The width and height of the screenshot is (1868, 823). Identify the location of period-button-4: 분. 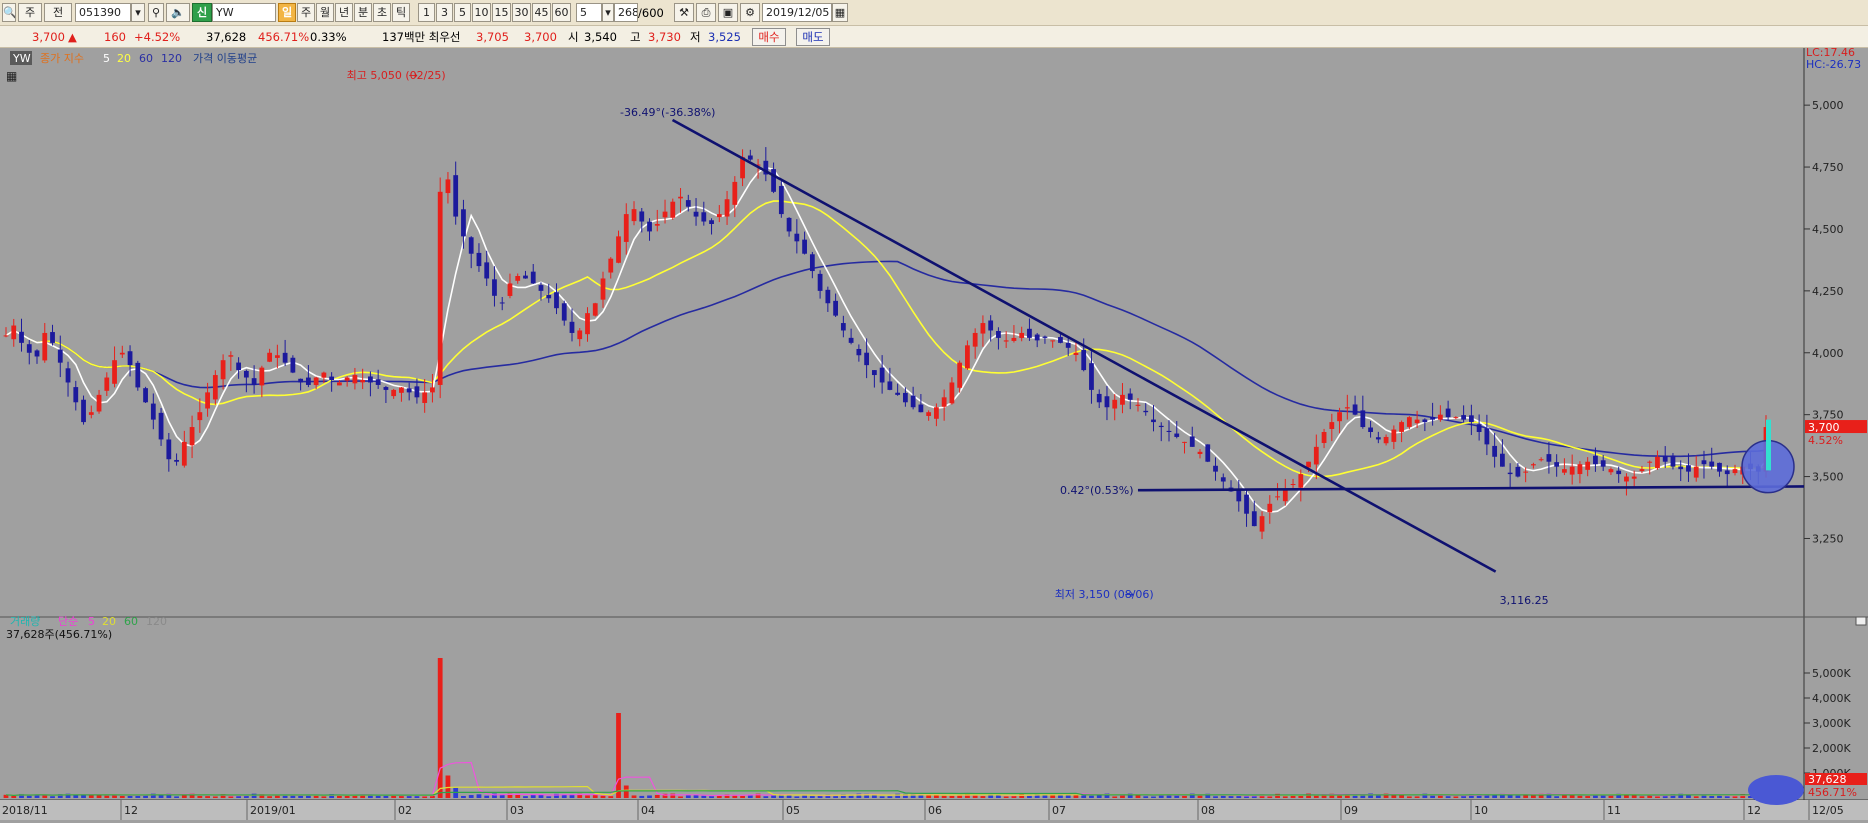
(363, 12).